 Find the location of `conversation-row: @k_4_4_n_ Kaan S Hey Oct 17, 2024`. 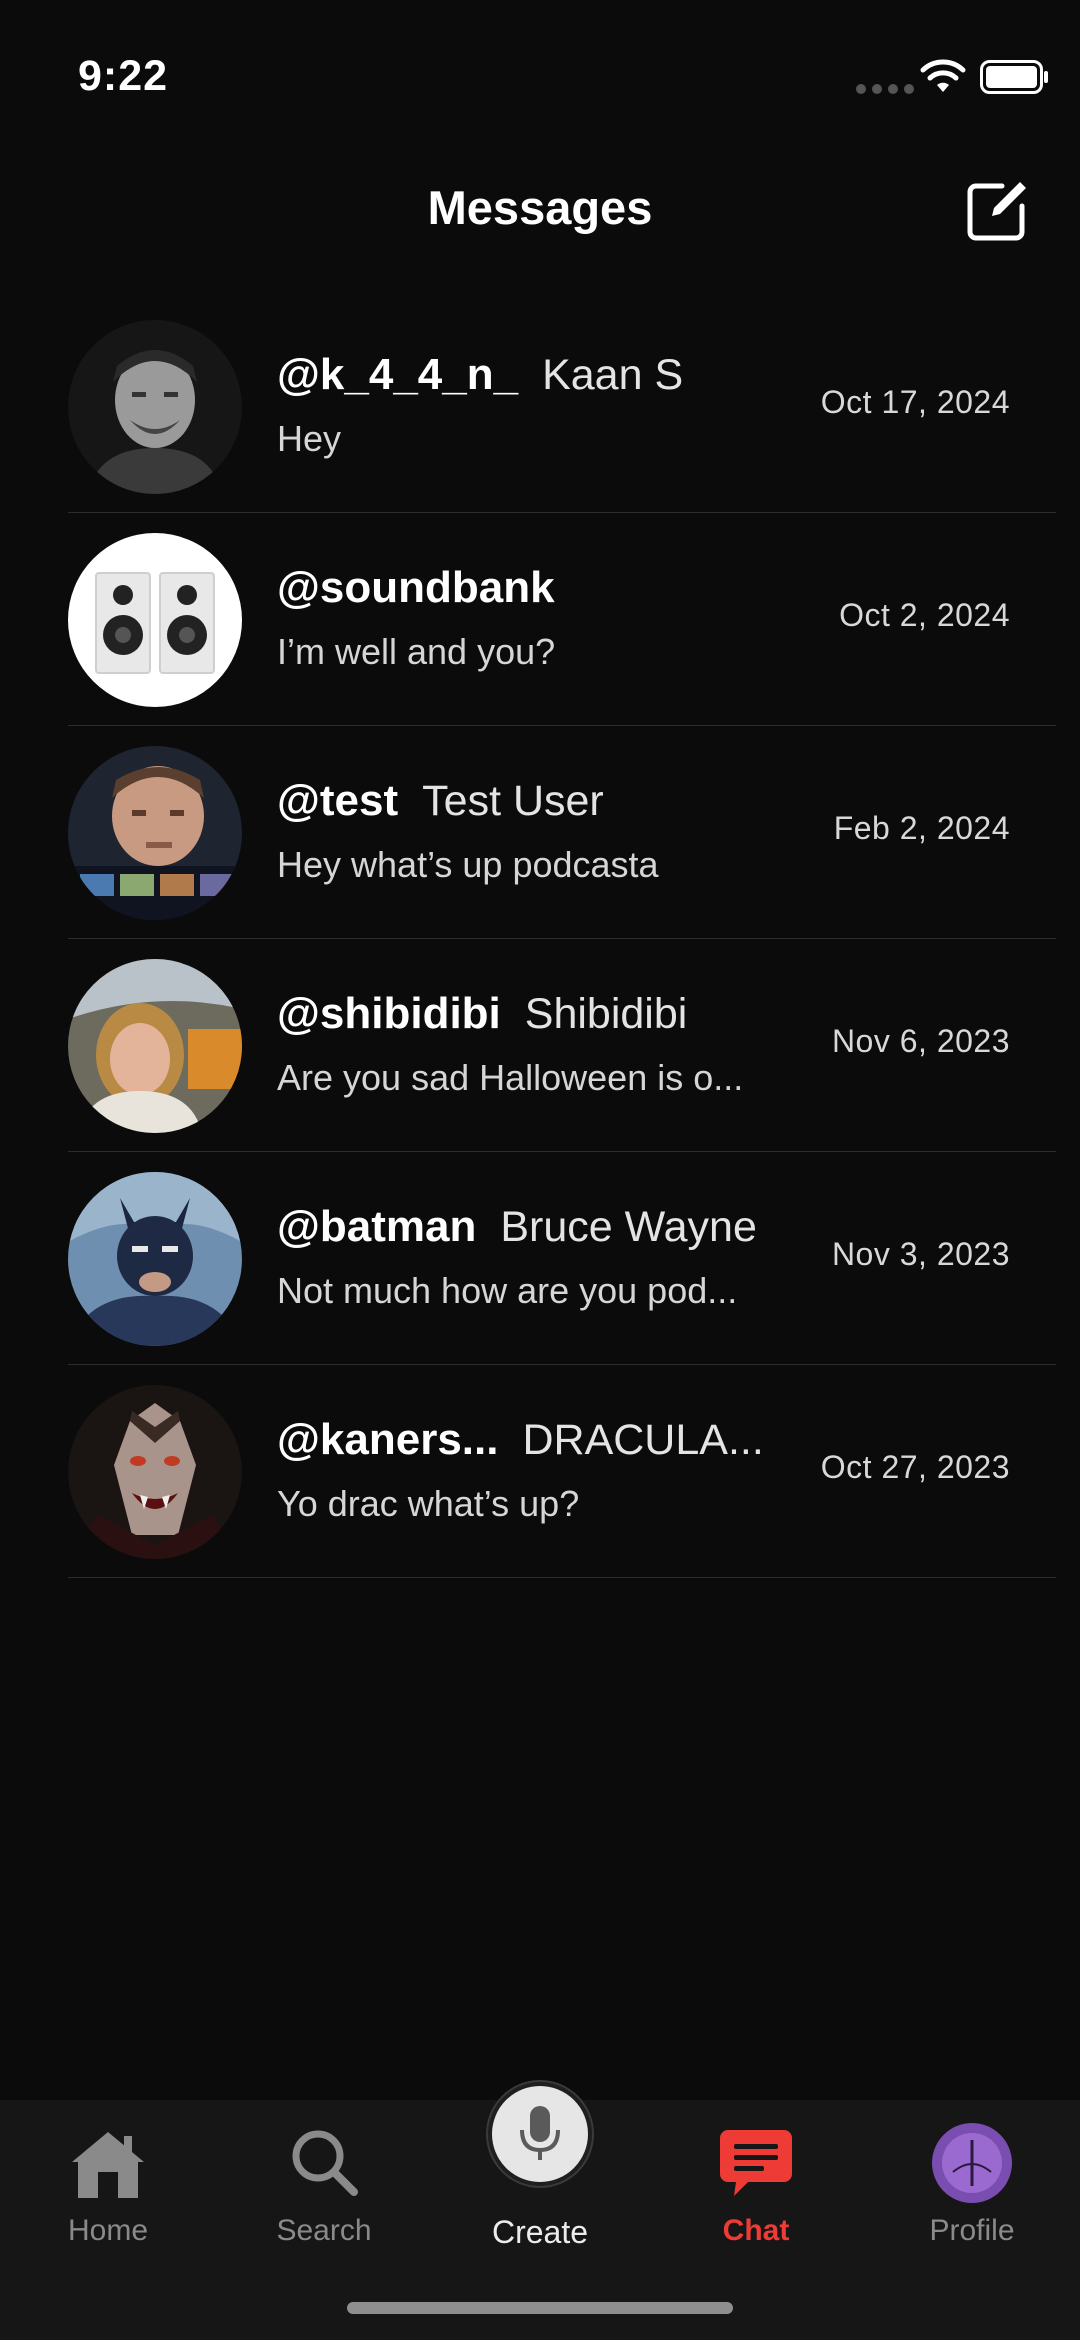

conversation-row: @k_4_4_n_ Kaan S Hey Oct 17, 2024 is located at coordinates (540, 406).